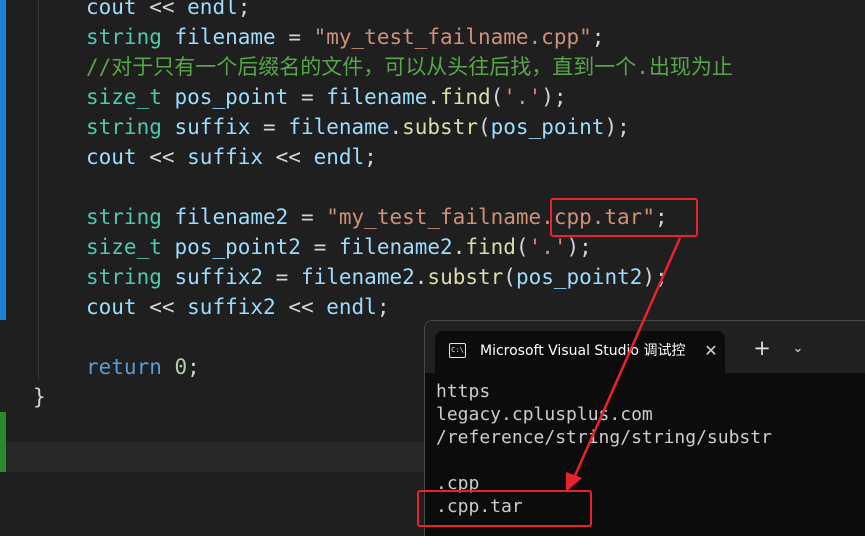 Image resolution: width=865 pixels, height=536 pixels. I want to click on code-token: return, so click(124, 367).